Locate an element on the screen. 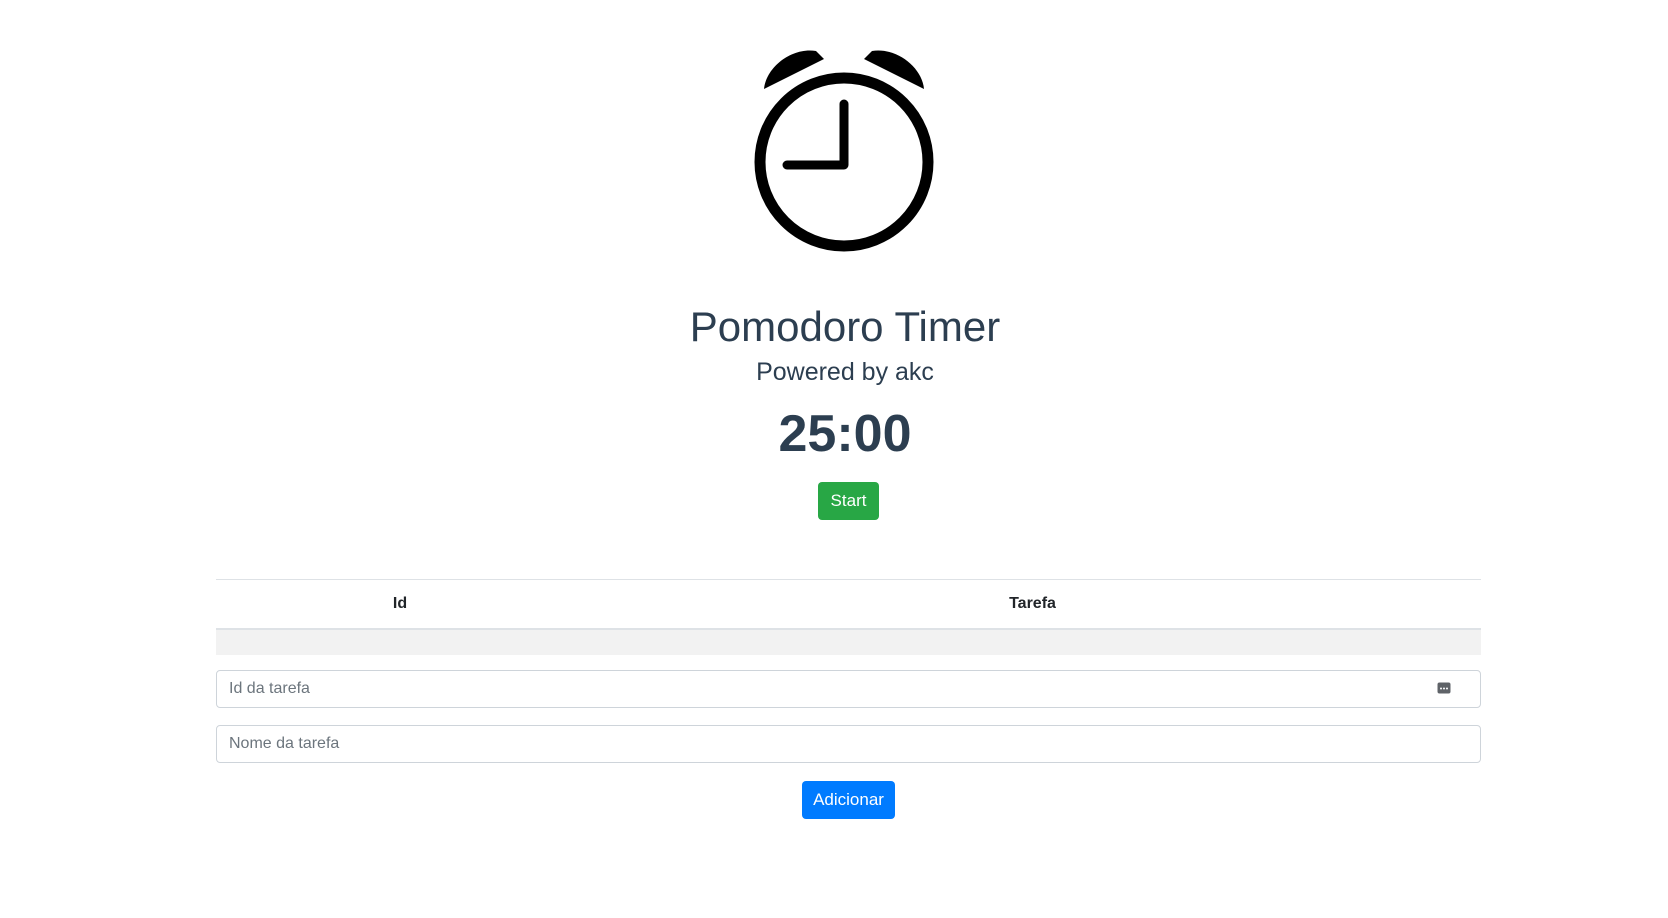 The height and width of the screenshot is (918, 1668). column-header-tarefa: Tarefa is located at coordinates (1032, 603).